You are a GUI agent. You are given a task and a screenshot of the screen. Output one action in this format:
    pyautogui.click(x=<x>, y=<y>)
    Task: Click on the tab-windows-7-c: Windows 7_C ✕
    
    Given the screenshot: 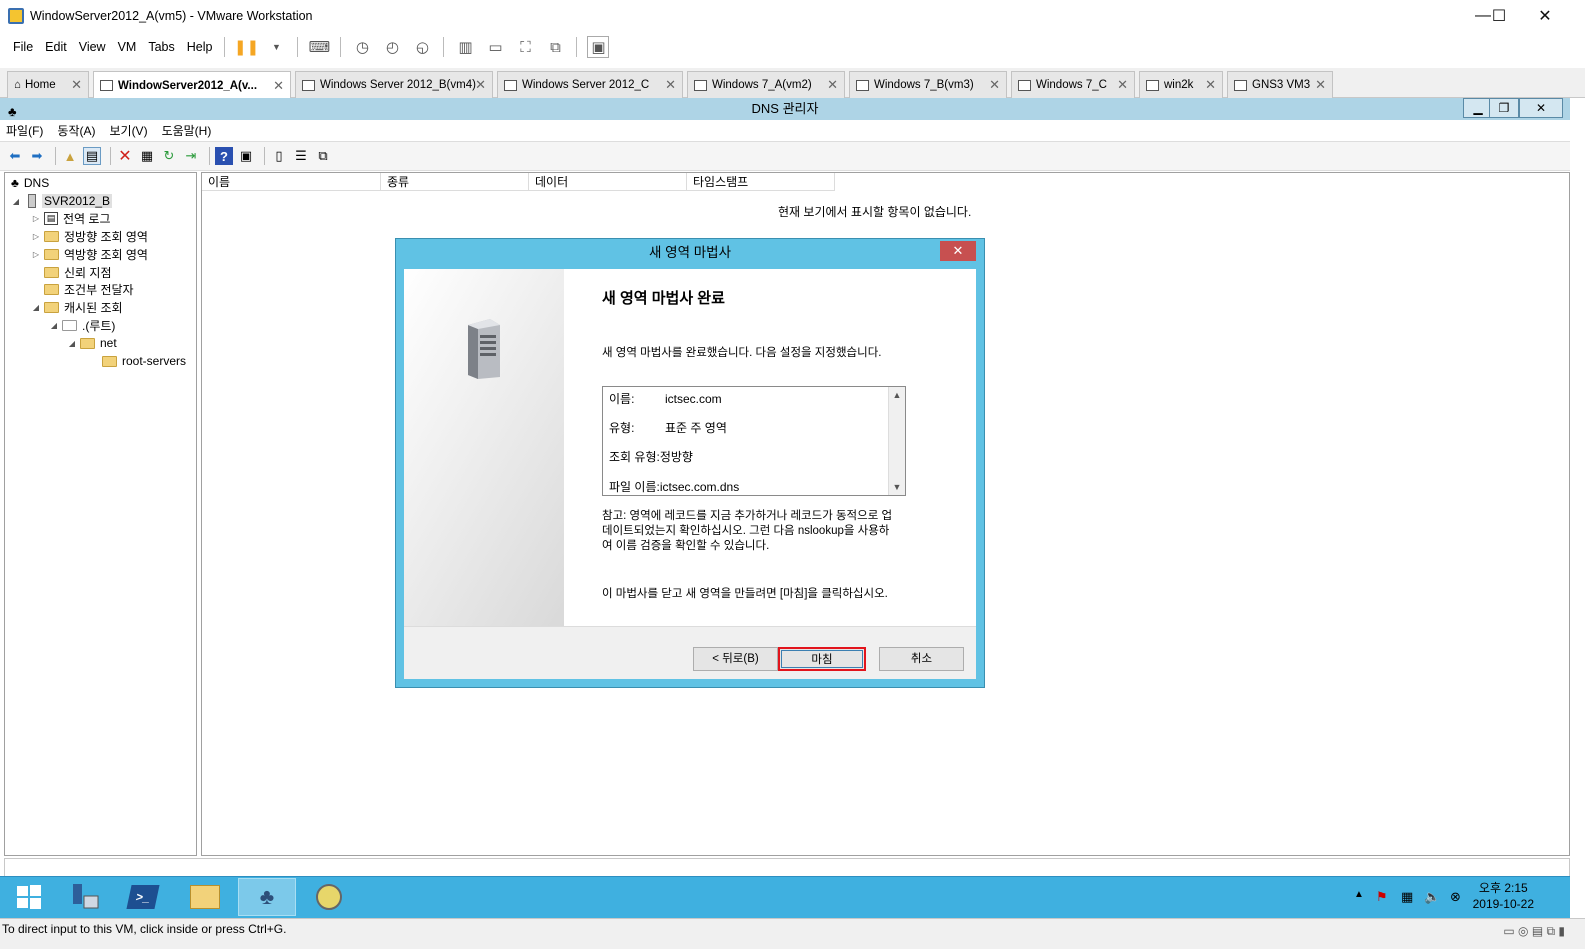 What is the action you would take?
    pyautogui.click(x=1073, y=84)
    